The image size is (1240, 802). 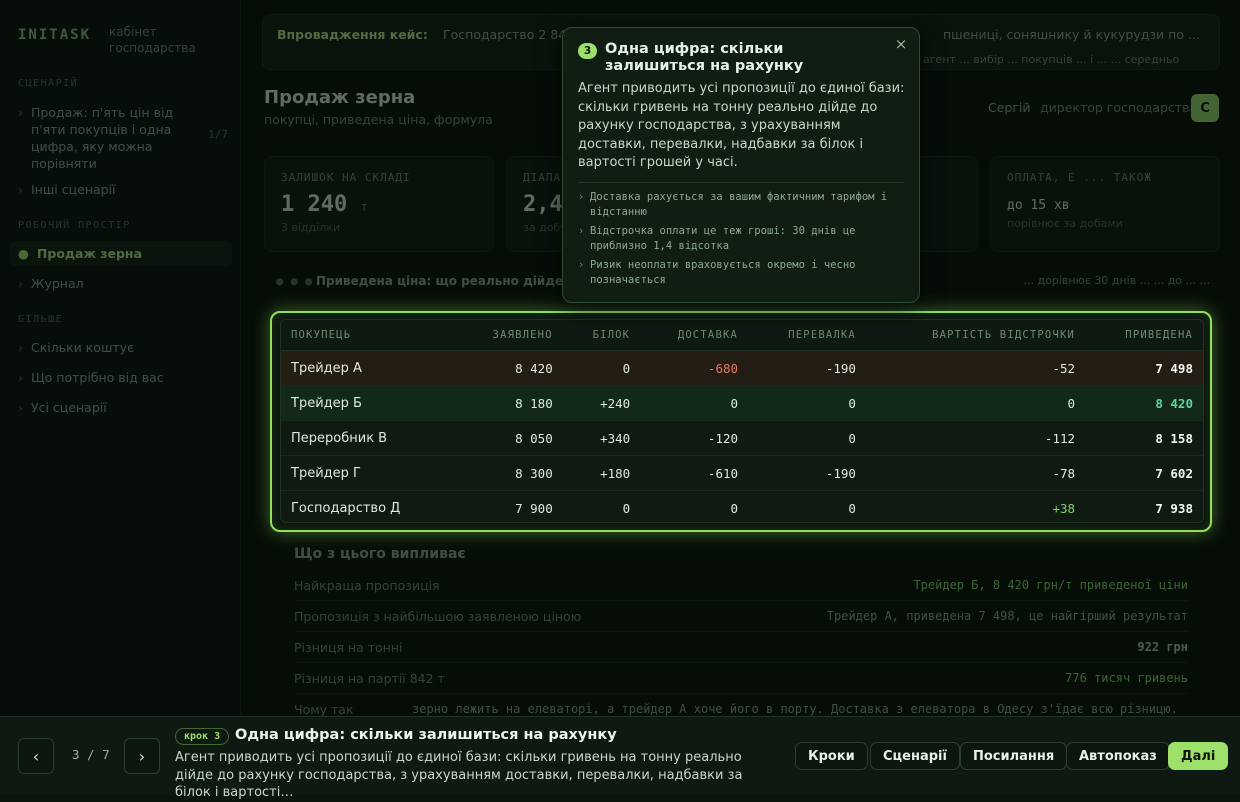 What do you see at coordinates (69, 407) in the screenshot?
I see `sidebar-item-label: Усі сценарії` at bounding box center [69, 407].